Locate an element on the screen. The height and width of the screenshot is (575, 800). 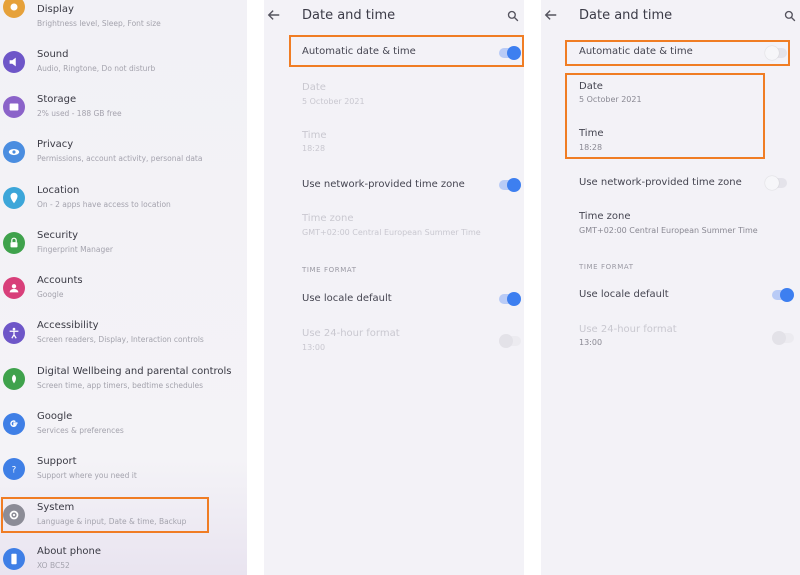
settings-item-subtitle: Brightness level, Sleep, Font size is located at coordinates (99, 23).